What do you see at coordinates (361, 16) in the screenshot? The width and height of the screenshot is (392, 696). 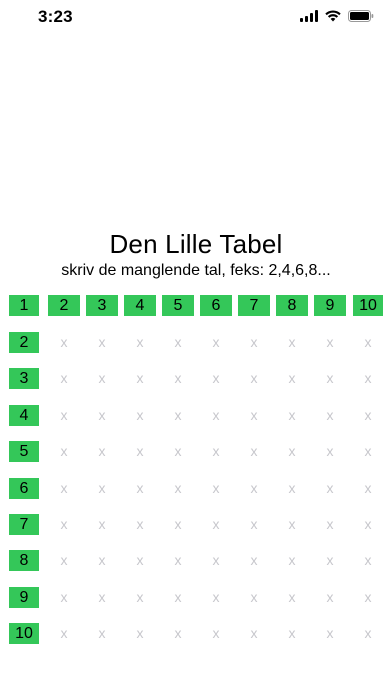 I see `battery-icon` at bounding box center [361, 16].